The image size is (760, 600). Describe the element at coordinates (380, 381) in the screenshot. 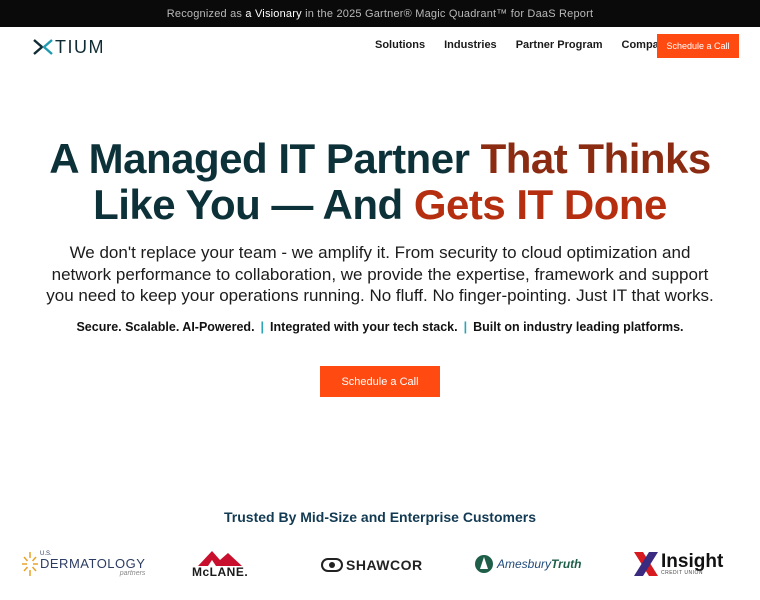

I see `hero-schedule-call-button: Schedule a Call` at that location.